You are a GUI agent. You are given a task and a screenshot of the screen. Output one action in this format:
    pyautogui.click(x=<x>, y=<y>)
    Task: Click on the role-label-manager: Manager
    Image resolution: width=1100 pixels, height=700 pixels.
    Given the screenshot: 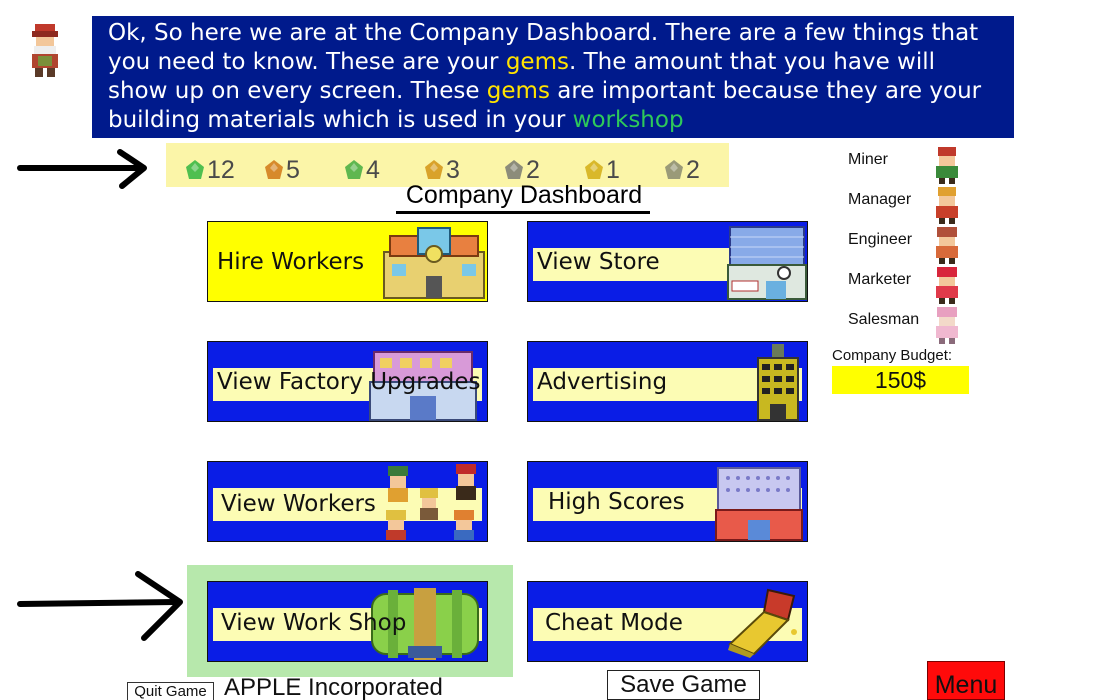 What is the action you would take?
    pyautogui.click(x=880, y=199)
    